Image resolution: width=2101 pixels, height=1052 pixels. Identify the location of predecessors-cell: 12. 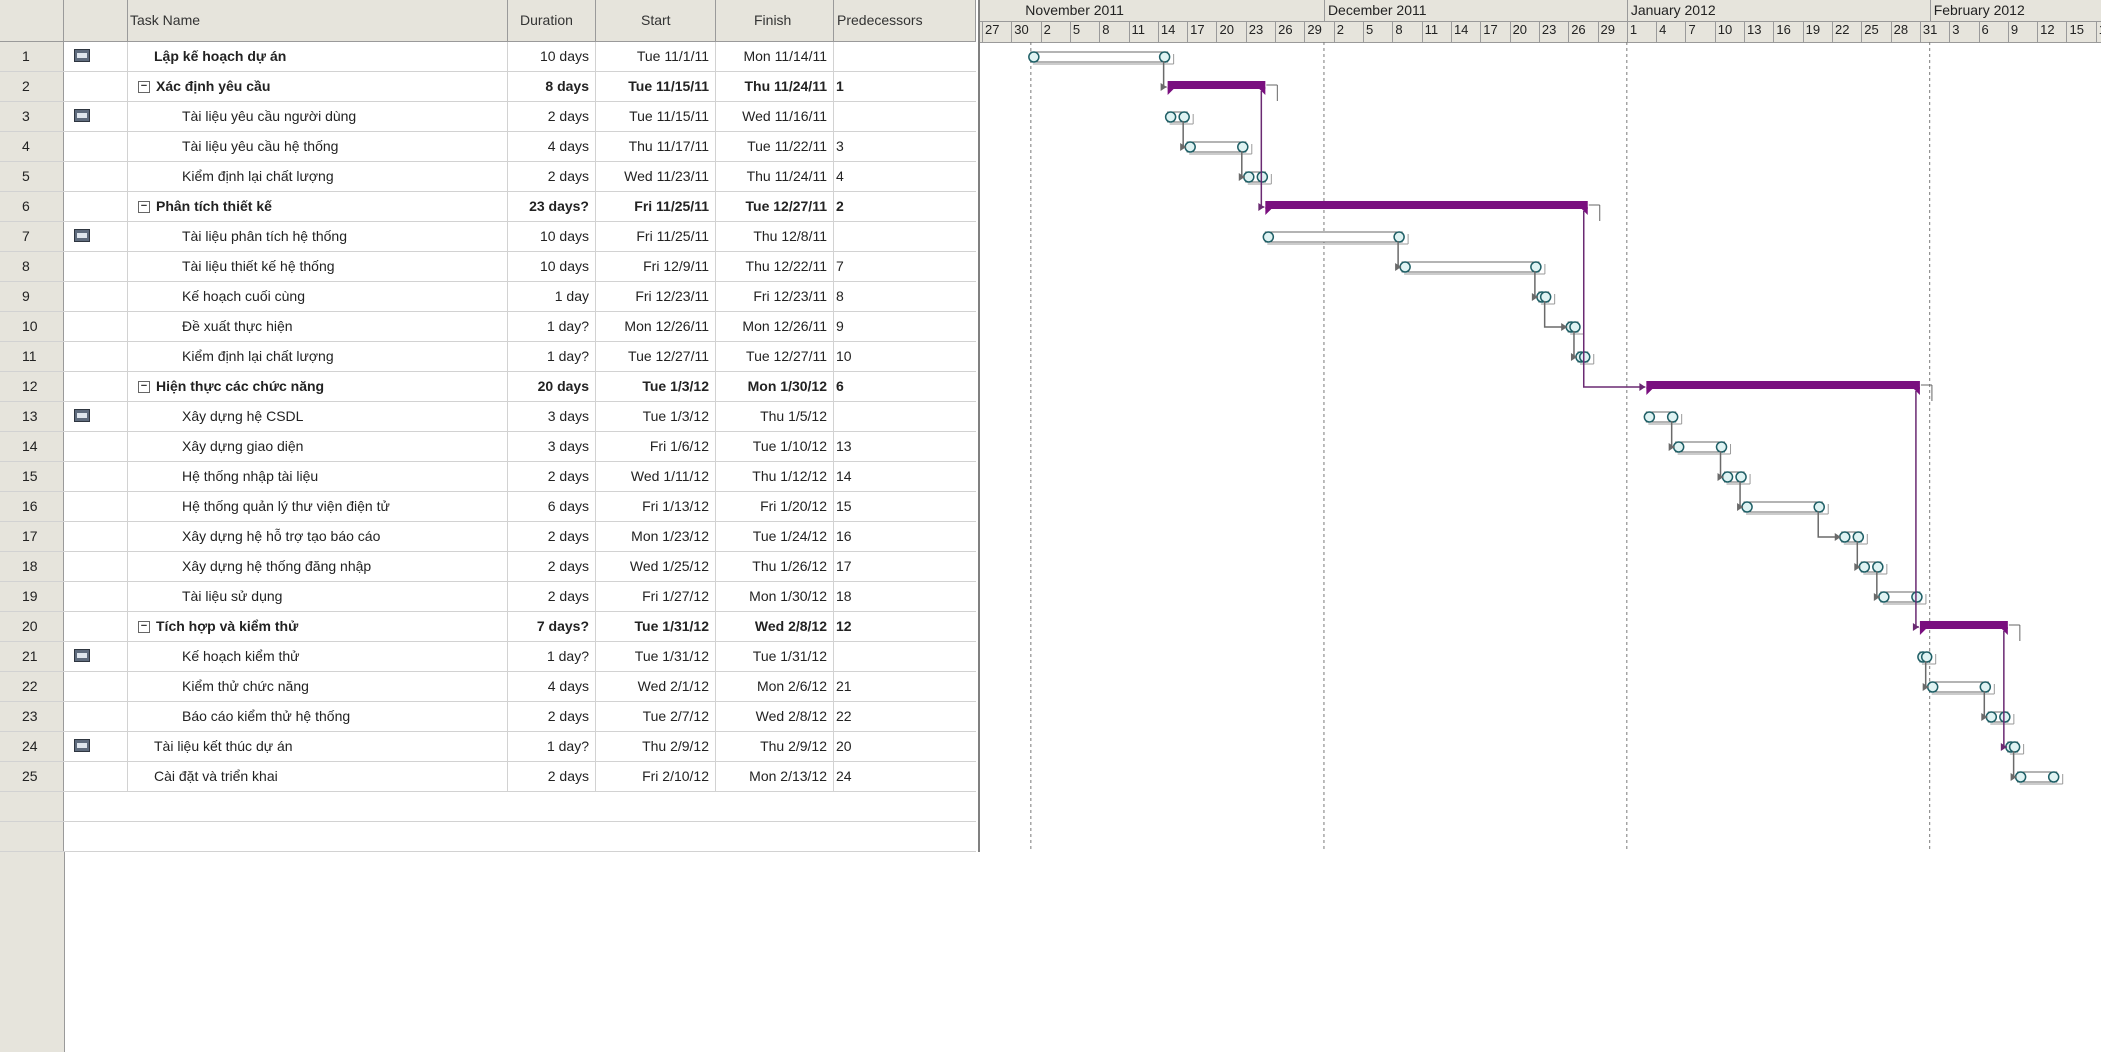
(905, 626).